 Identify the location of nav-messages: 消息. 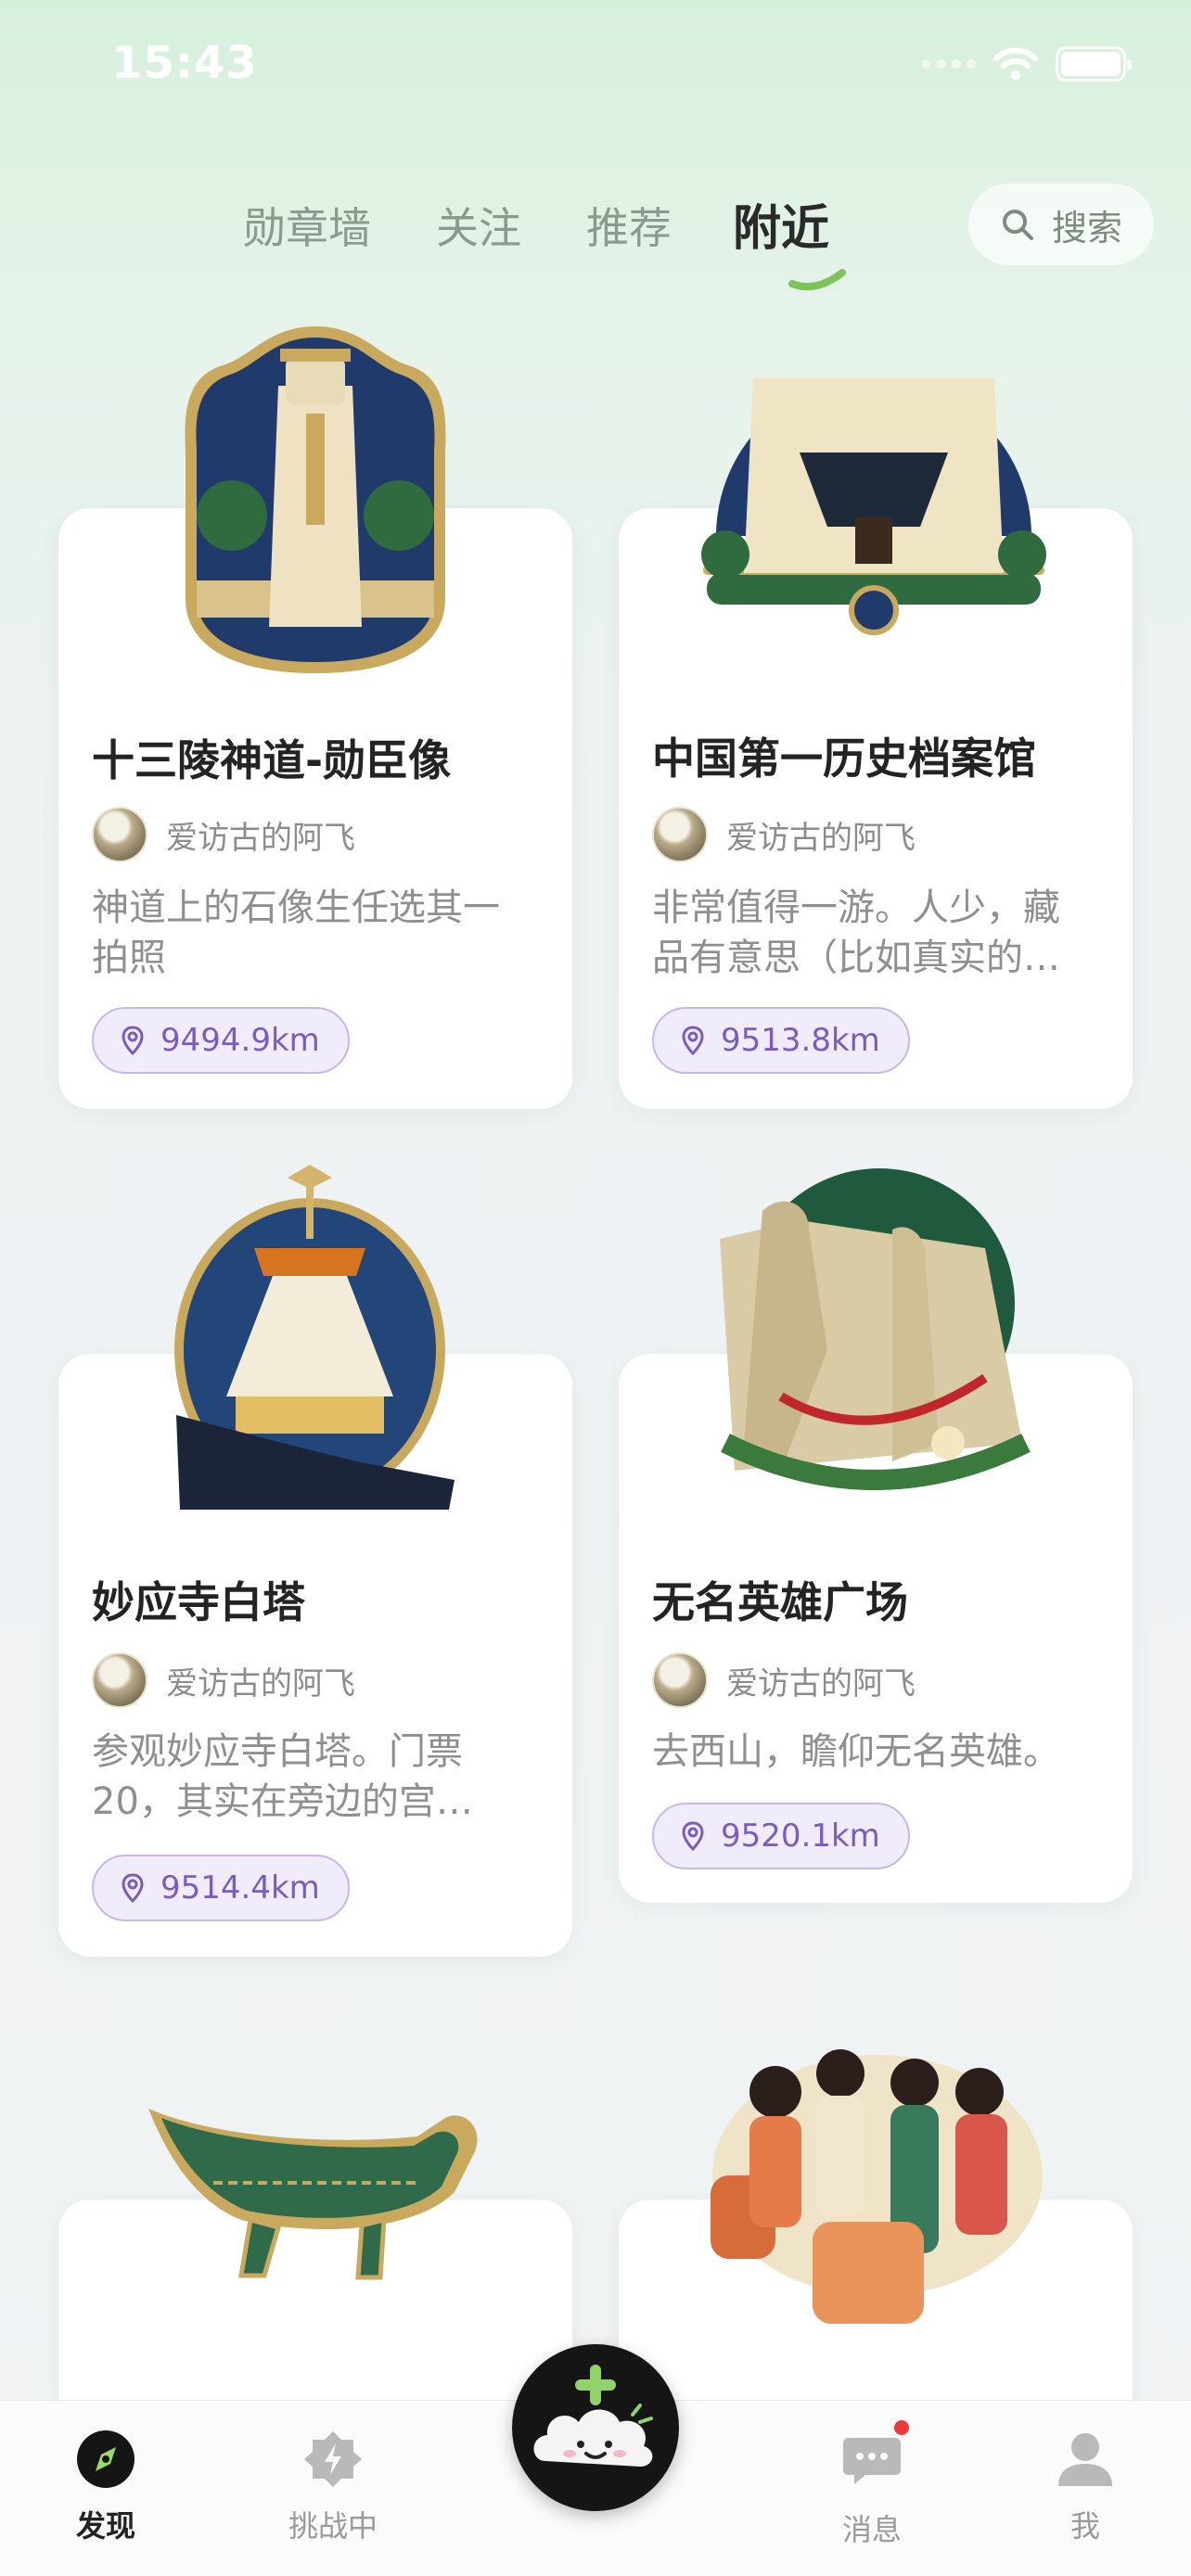
(872, 2483).